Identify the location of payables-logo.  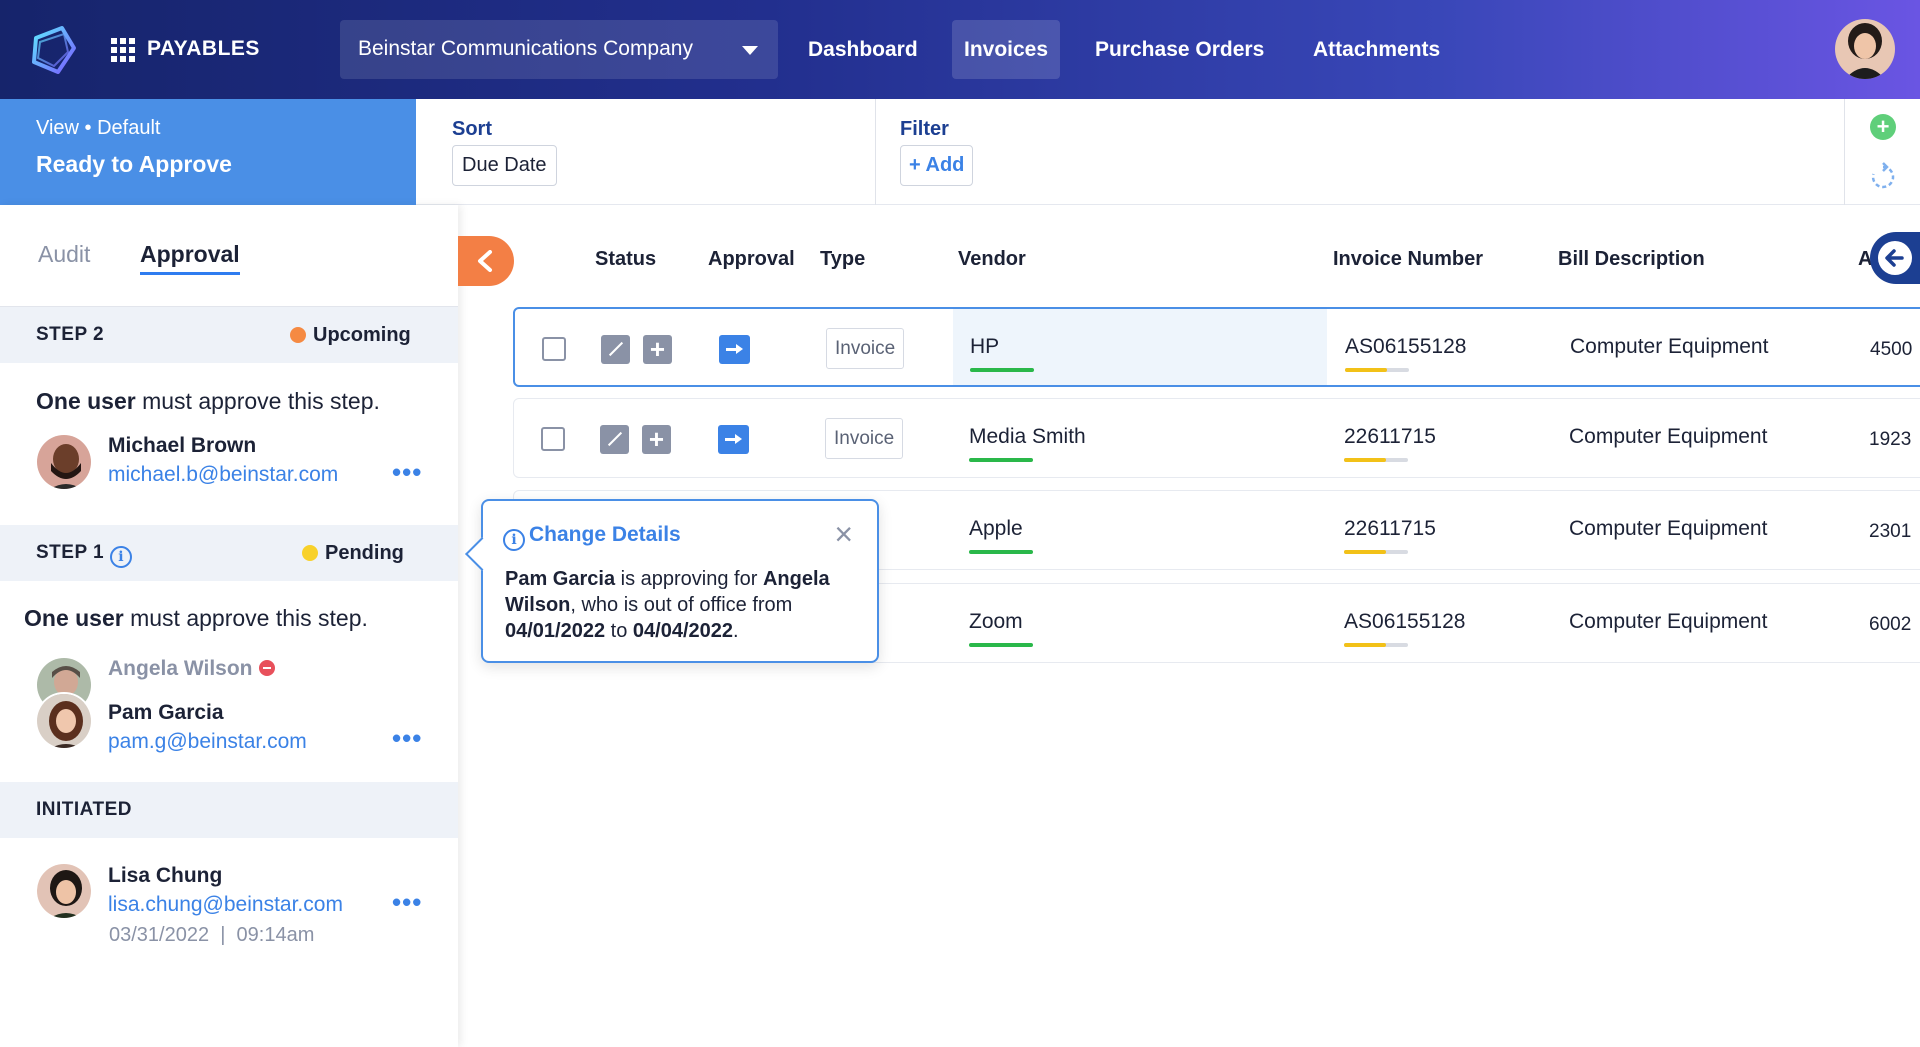
(53, 50).